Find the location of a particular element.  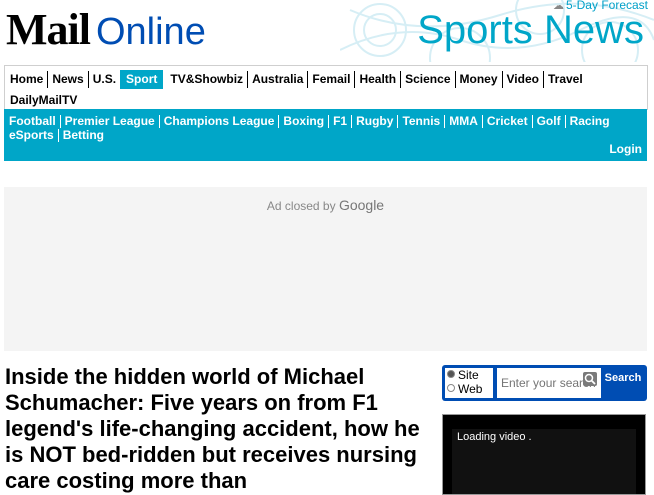

subnav-item-mma: MMA is located at coordinates (464, 121).